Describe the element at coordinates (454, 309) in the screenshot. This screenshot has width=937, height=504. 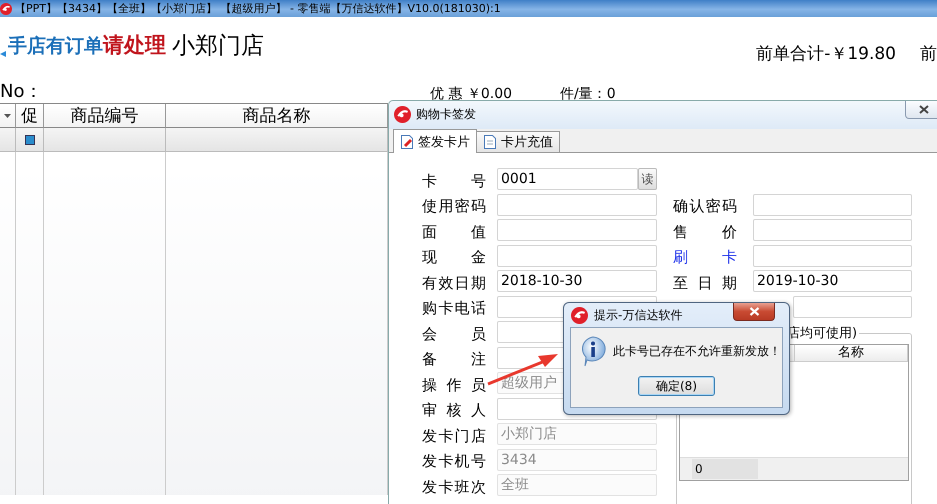
I see `field-label: 购卡电话` at that location.